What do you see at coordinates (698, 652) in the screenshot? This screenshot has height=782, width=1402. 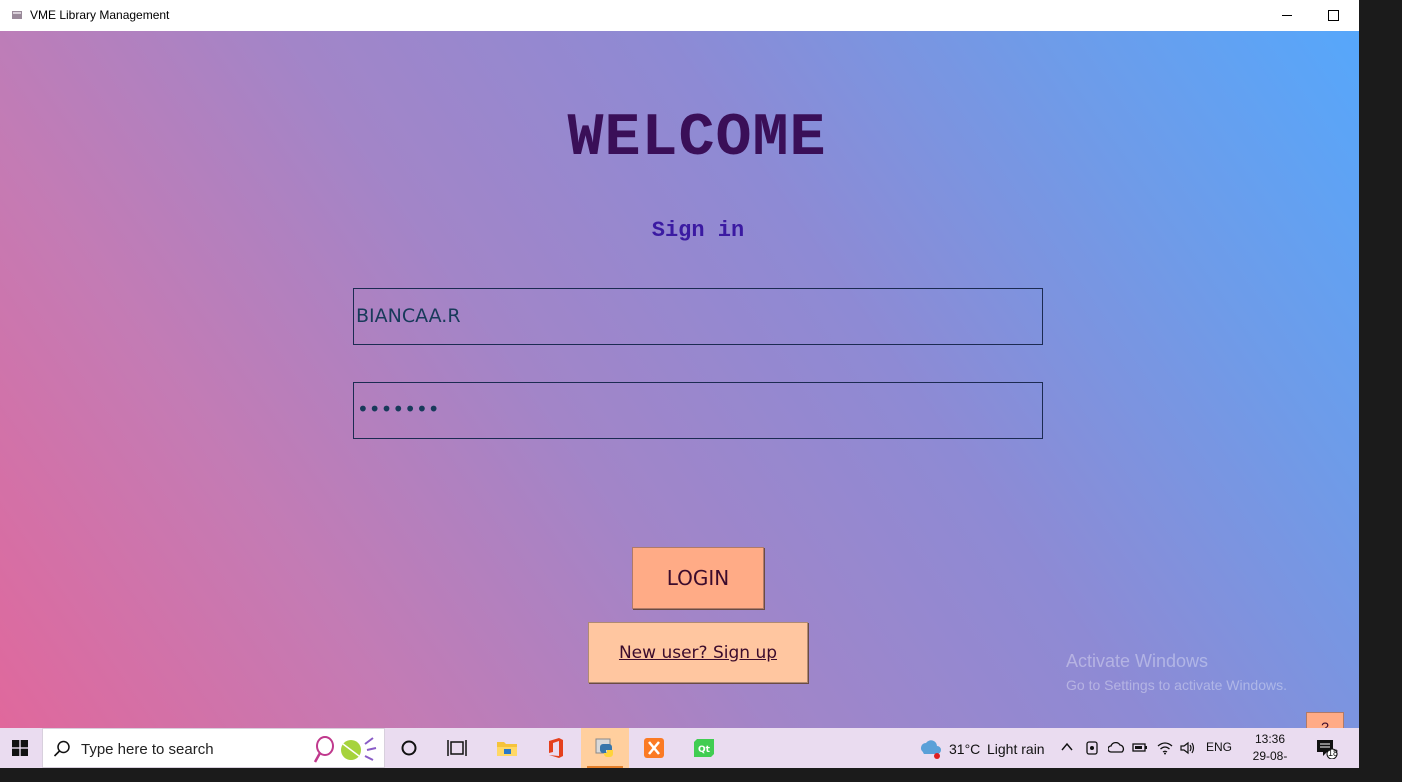 I see `signup-button: New user? Sign up` at bounding box center [698, 652].